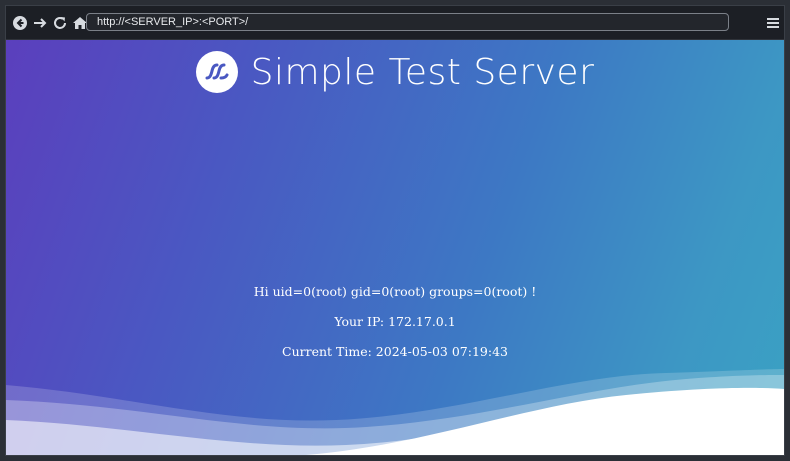 This screenshot has height=461, width=790. What do you see at coordinates (395, 351) in the screenshot?
I see `time-text: Current Time: 2024-05-03 07:19:43` at bounding box center [395, 351].